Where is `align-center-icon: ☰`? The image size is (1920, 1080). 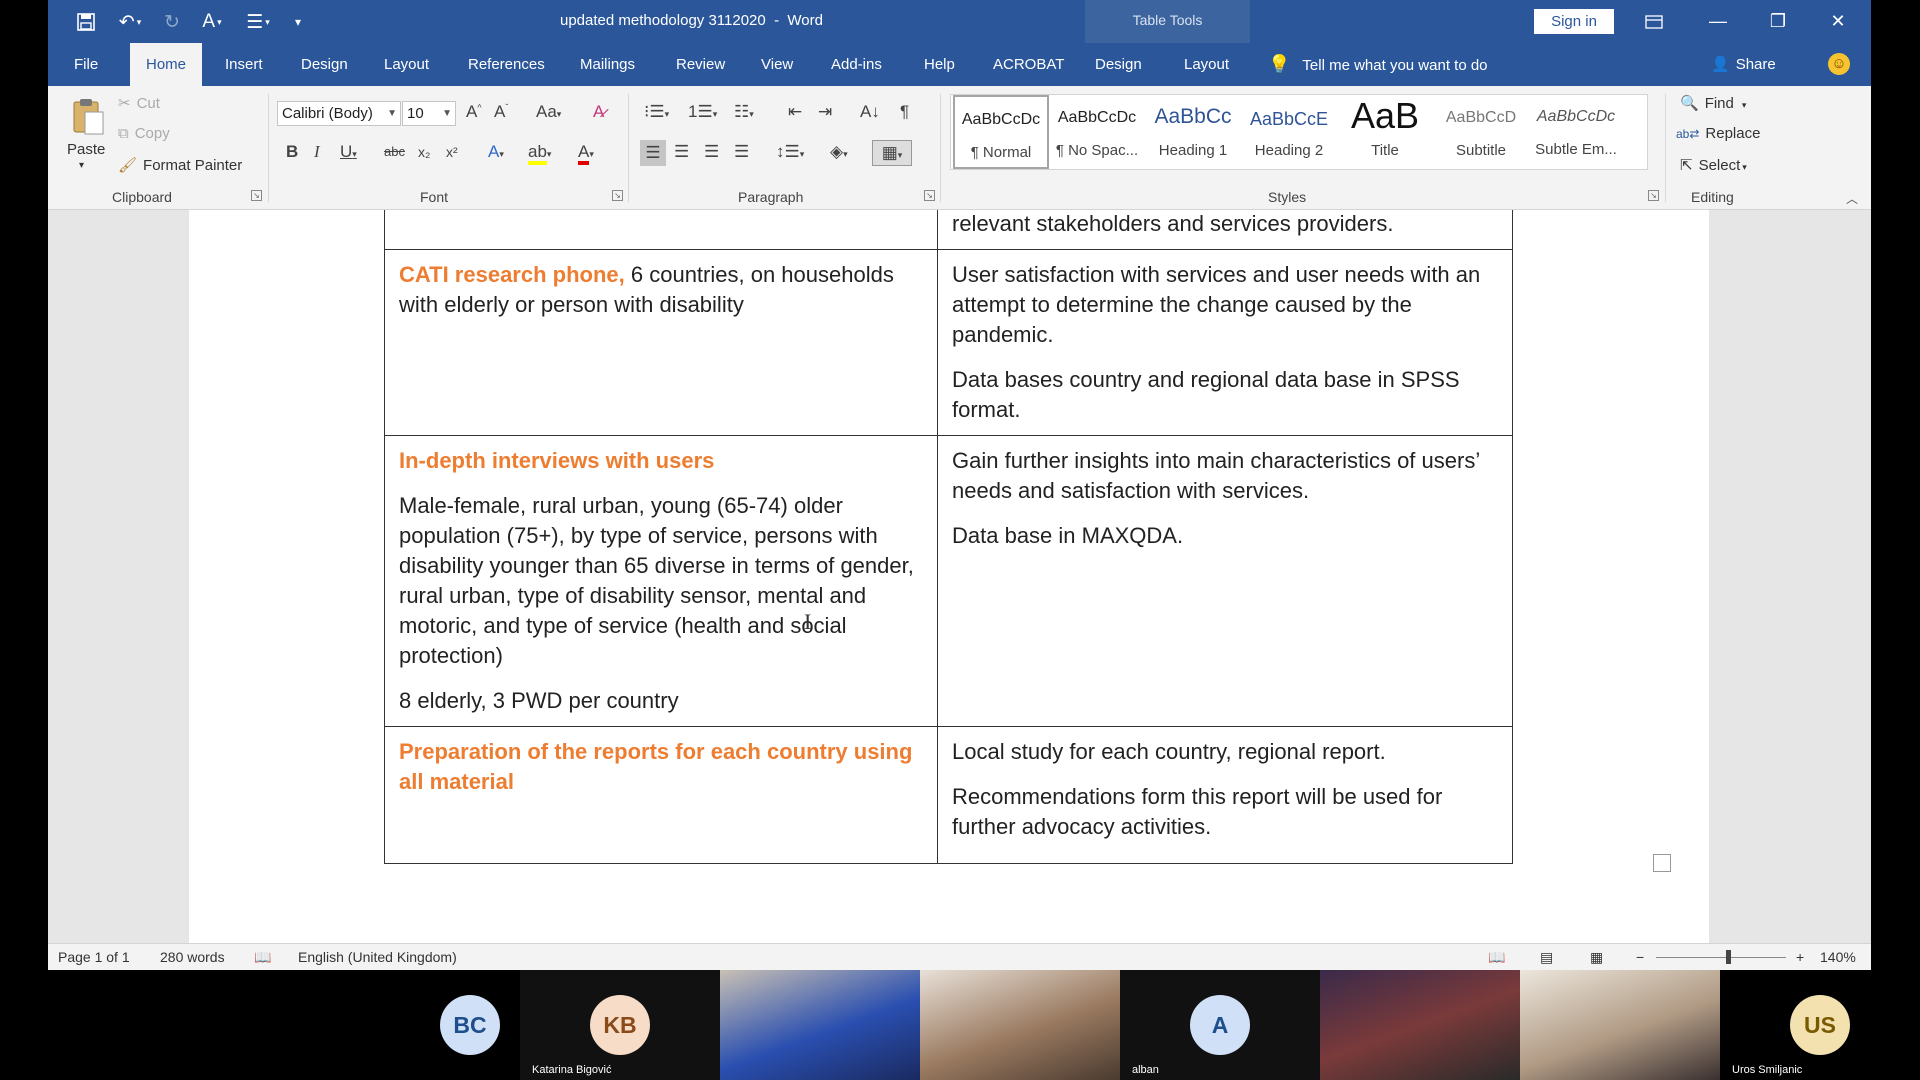
align-center-icon: ☰ is located at coordinates (681, 152).